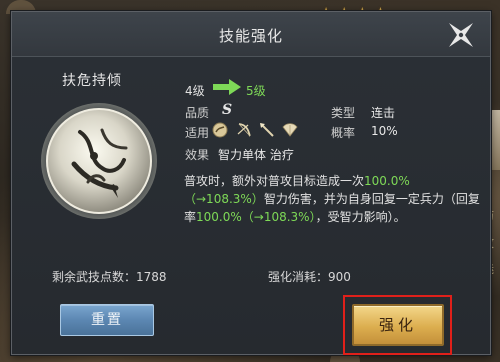 The width and height of the screenshot is (500, 362). What do you see at coordinates (227, 89) in the screenshot?
I see `level-up-arrow-icon` at bounding box center [227, 89].